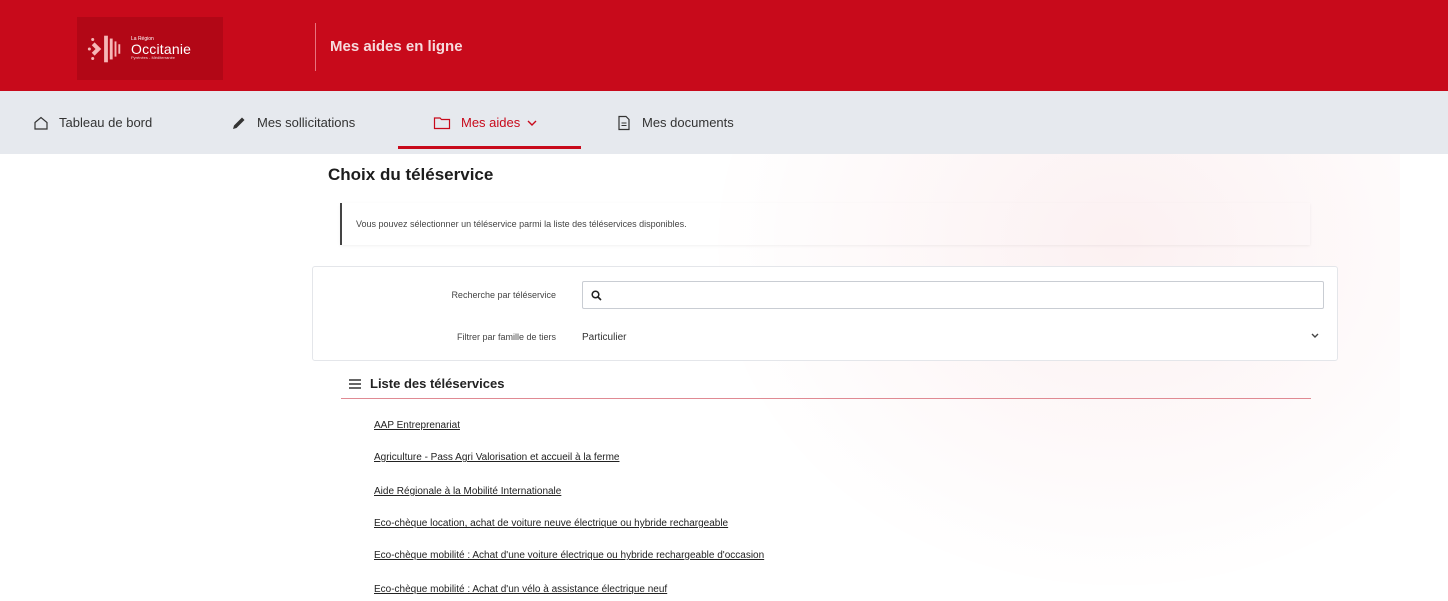  Describe the element at coordinates (596, 295) in the screenshot. I see `search-icon` at that location.